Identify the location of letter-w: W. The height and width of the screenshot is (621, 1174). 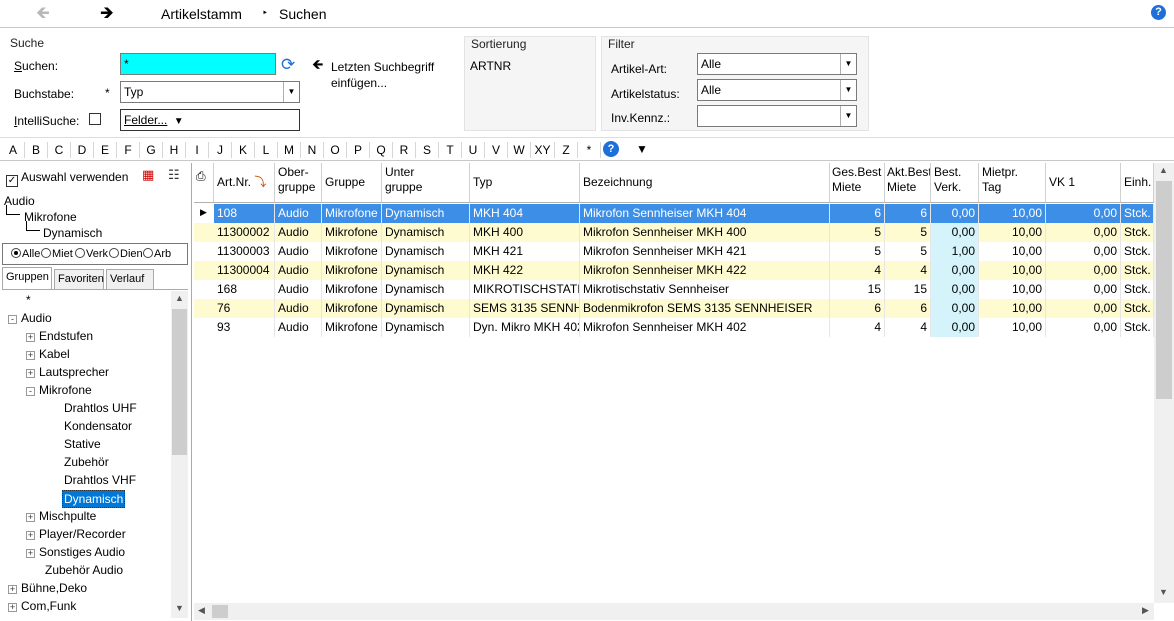
(519, 150).